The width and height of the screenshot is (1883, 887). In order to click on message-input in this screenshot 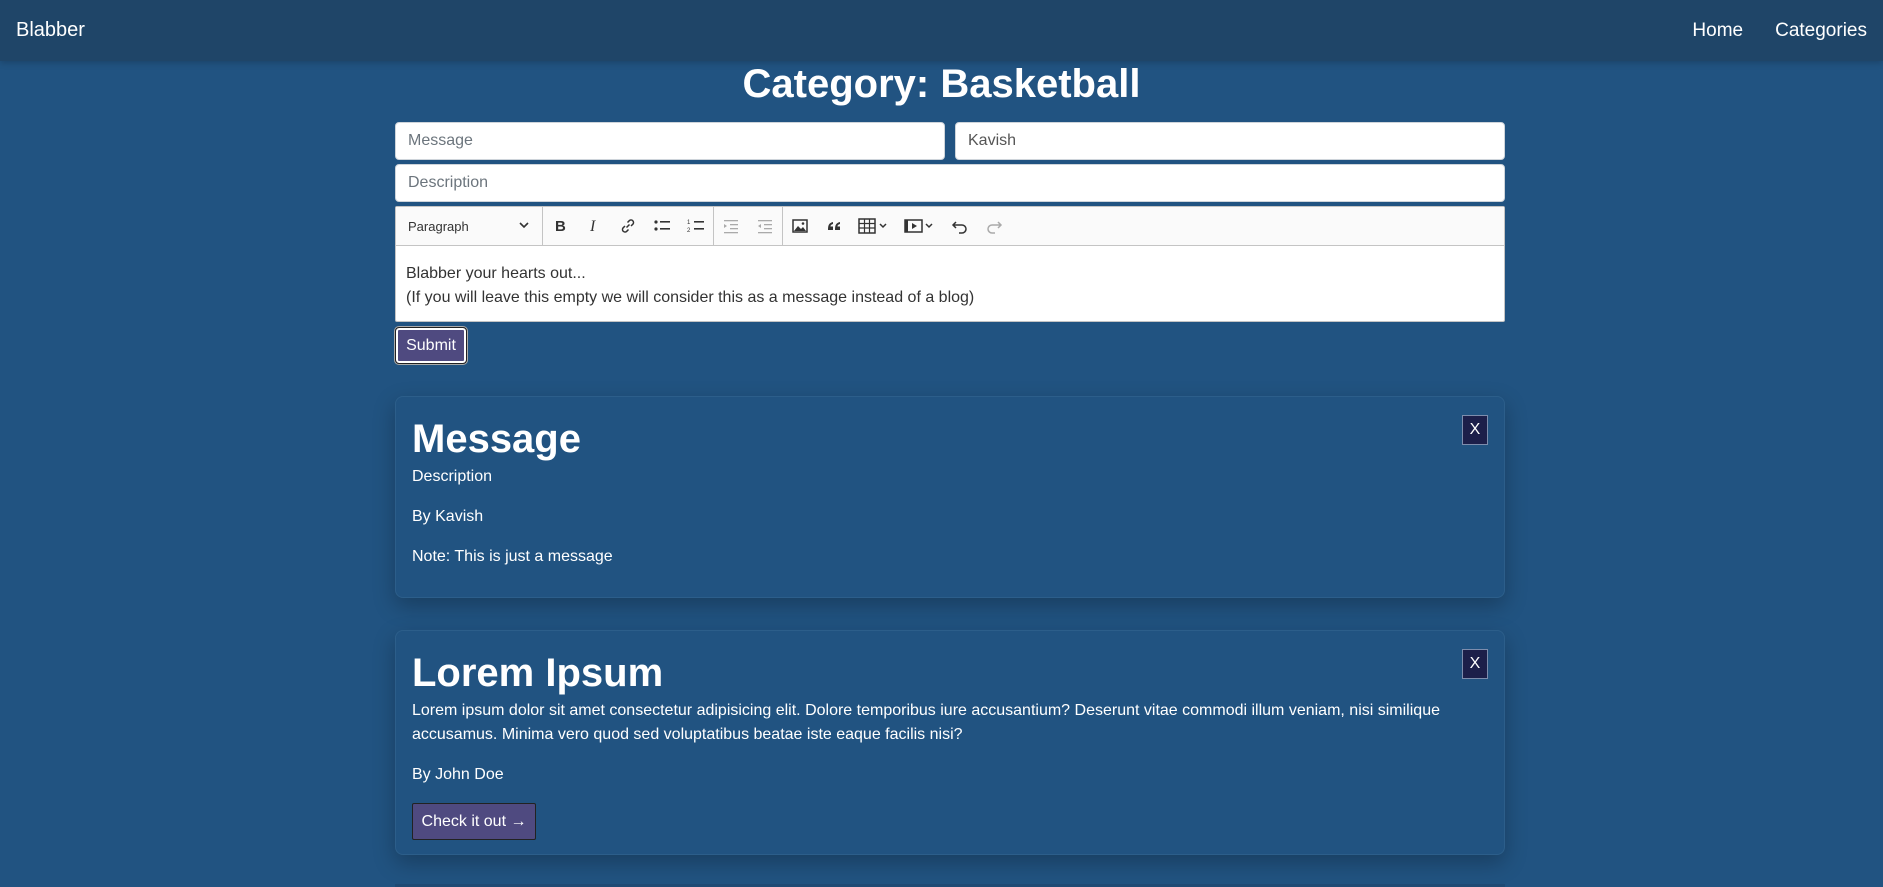, I will do `click(670, 141)`.